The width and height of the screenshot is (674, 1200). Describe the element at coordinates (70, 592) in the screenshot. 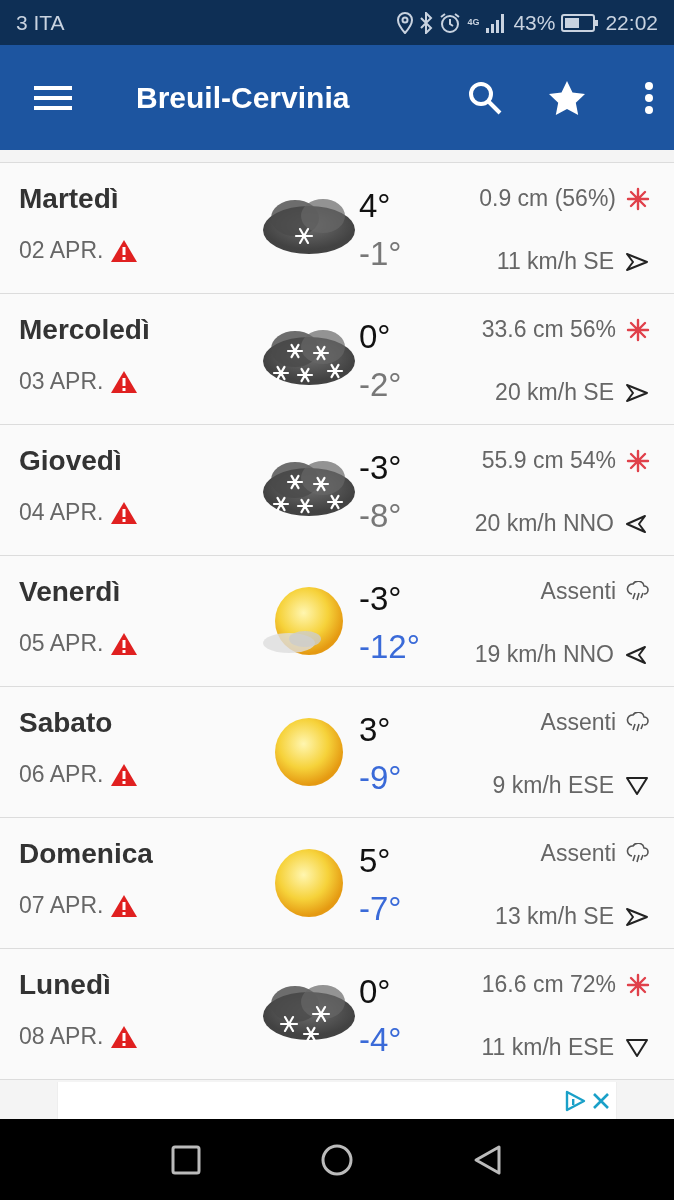

I see `day-name: Venerdì` at that location.